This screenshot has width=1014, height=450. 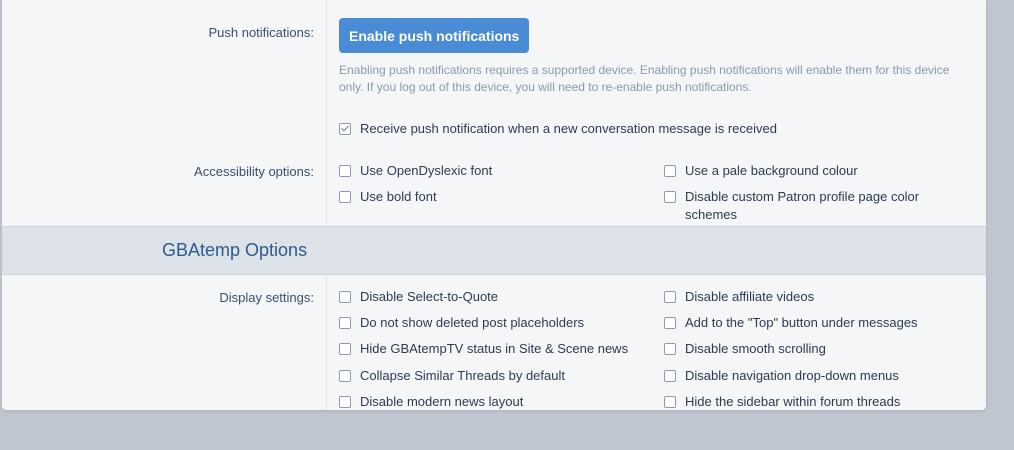 I want to click on option-label: Use a pale background colour, so click(x=771, y=170).